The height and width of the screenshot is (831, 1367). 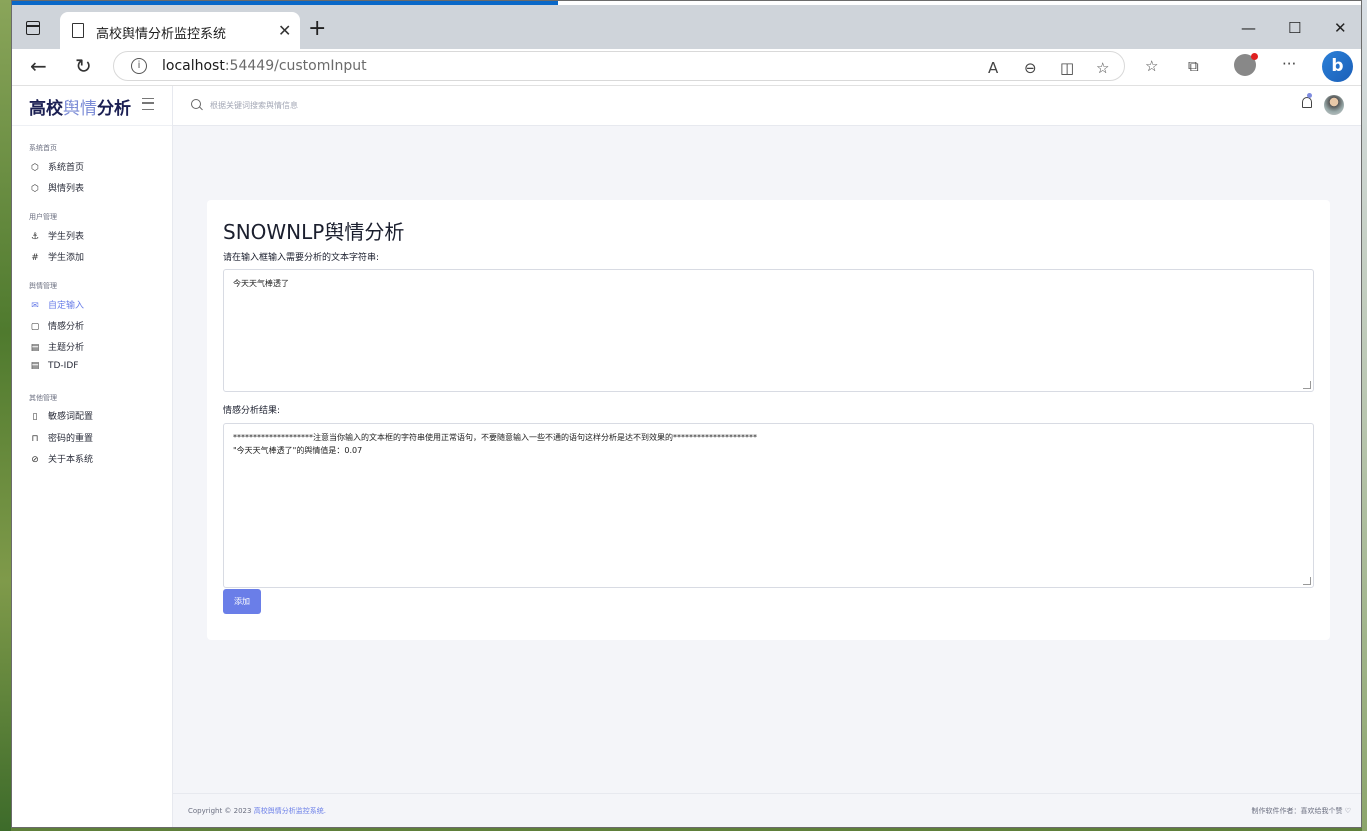 I want to click on avatar, so click(x=1334, y=105).